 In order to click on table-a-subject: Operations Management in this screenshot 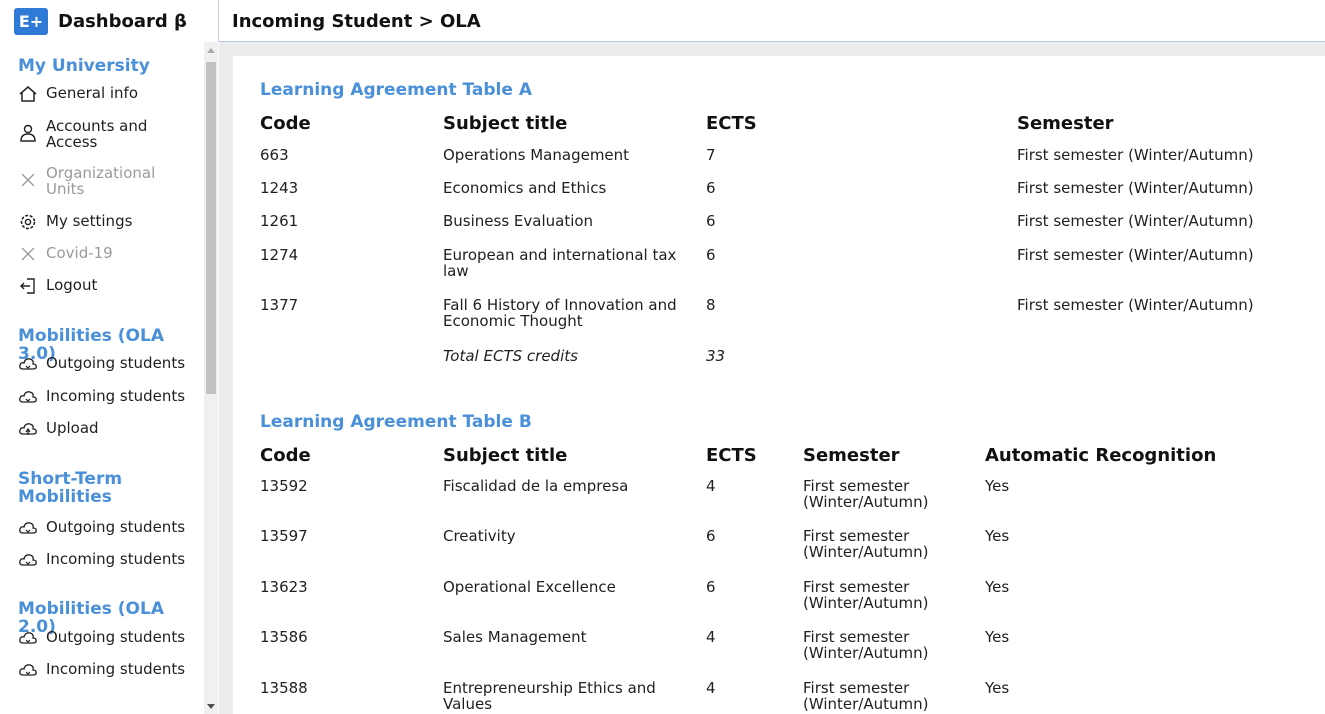, I will do `click(536, 155)`.